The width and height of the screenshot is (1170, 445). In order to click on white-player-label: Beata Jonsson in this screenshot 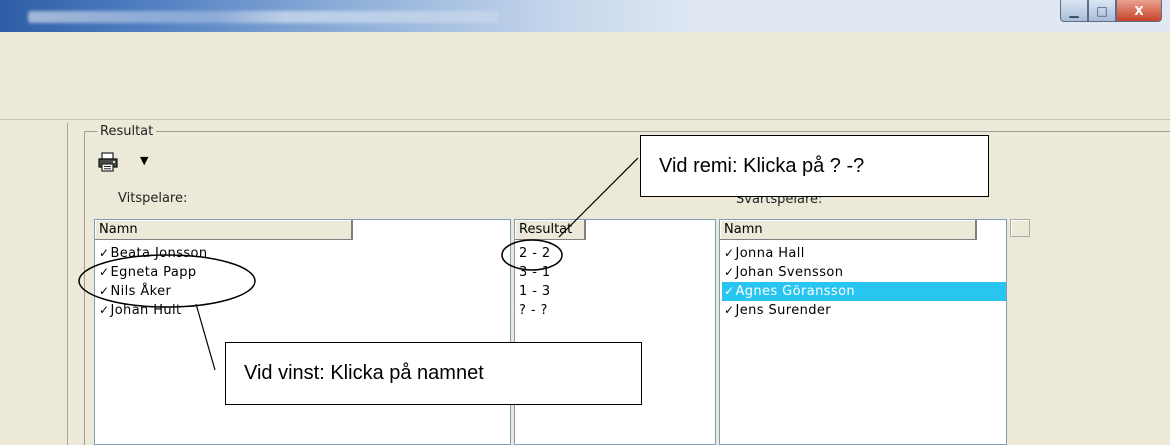, I will do `click(159, 253)`.